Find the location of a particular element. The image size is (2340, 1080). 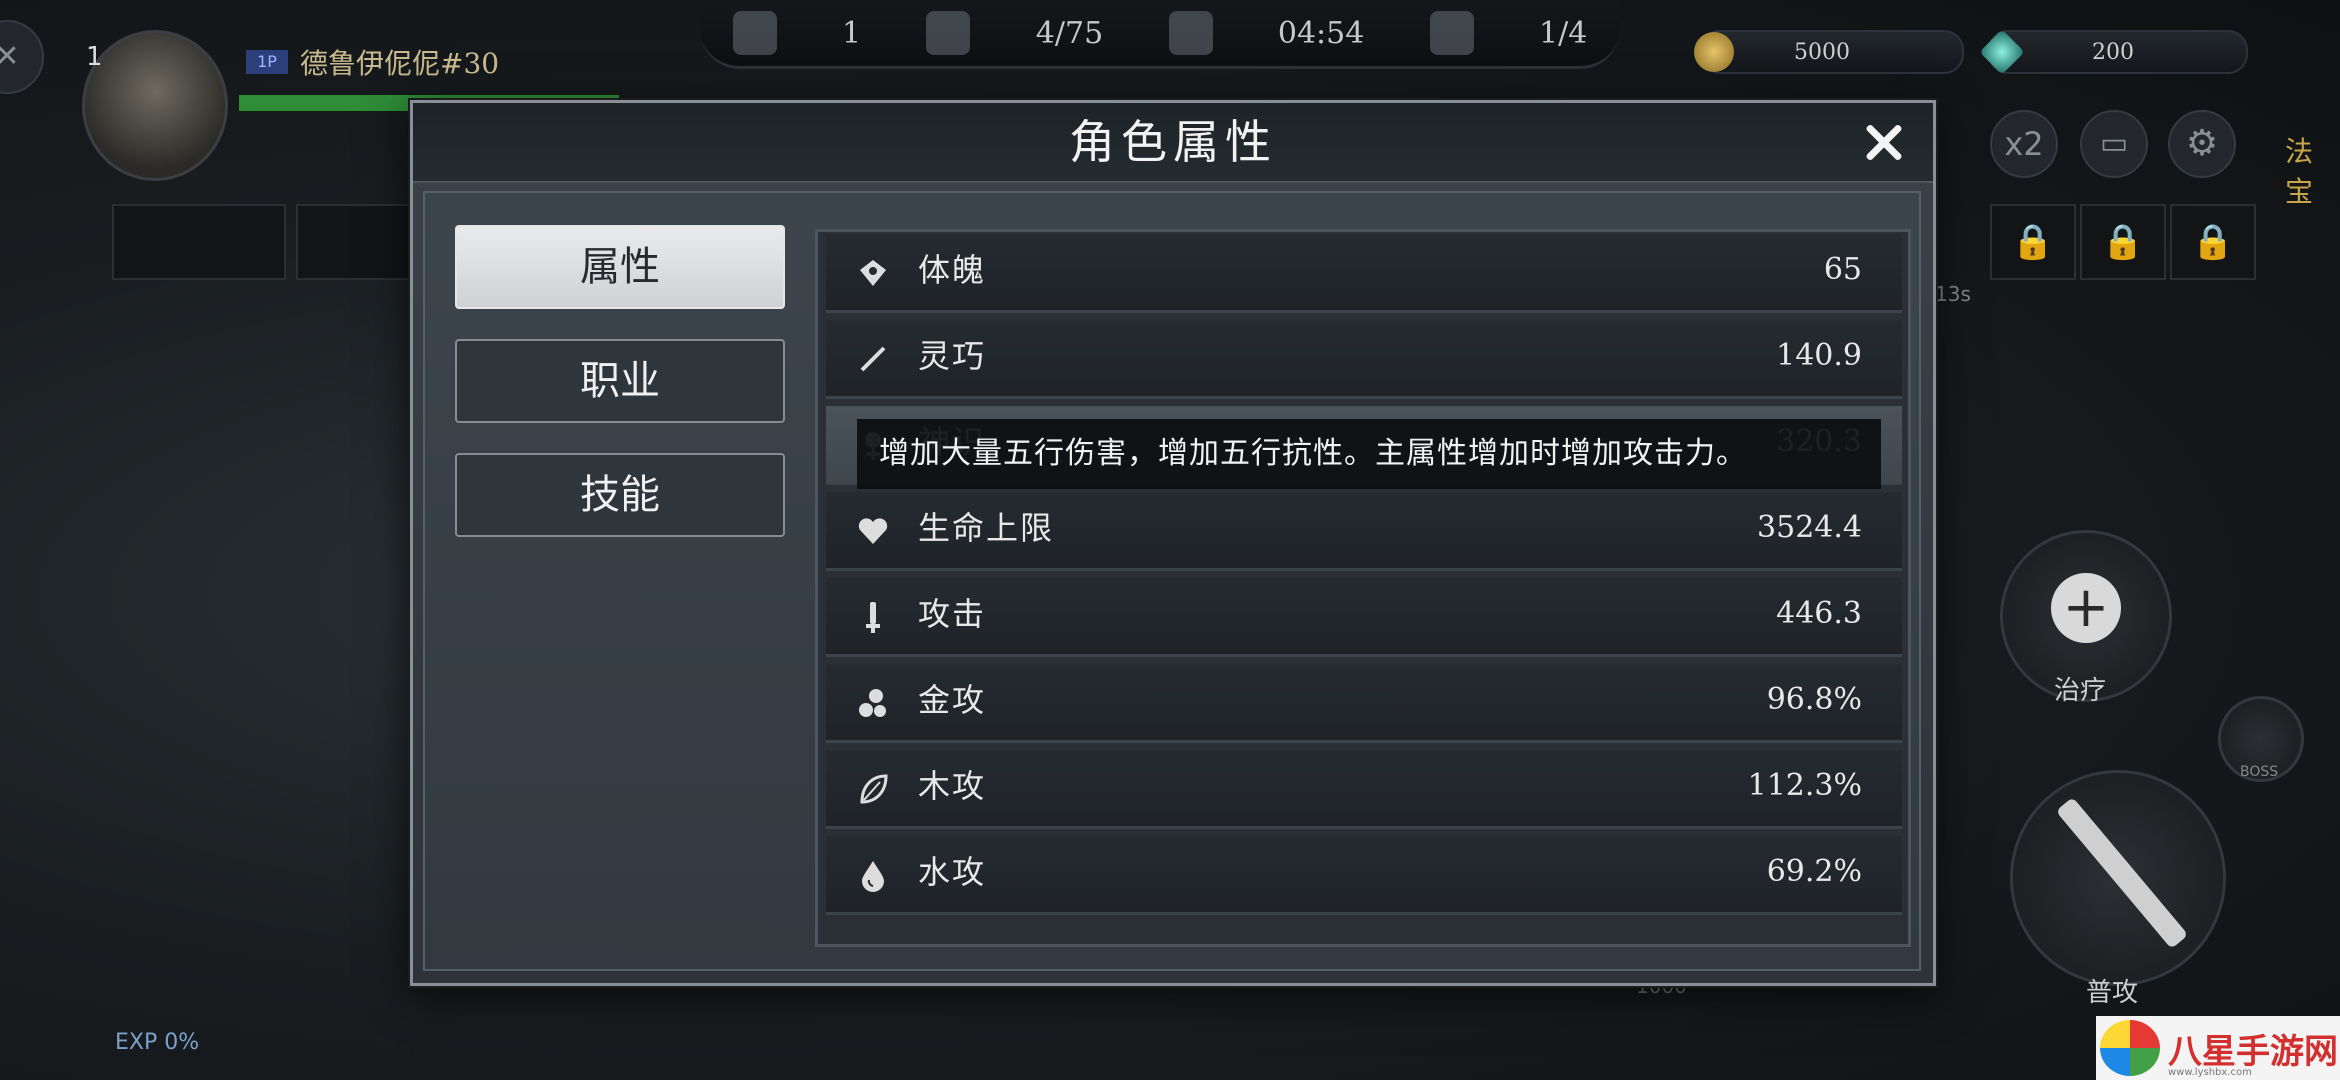

attribute-tooltip: 增加大量五行伤害，增加五行抗性。主属性增加时增加攻击力。 is located at coordinates (1369, 454).